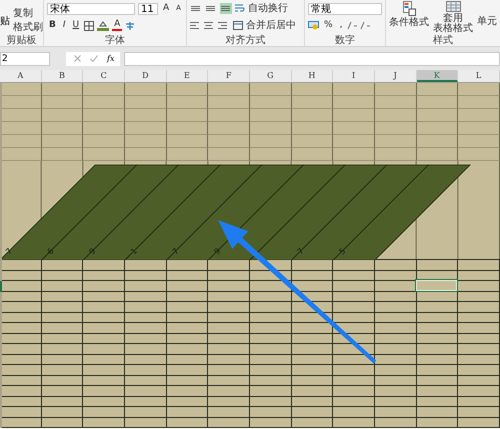 Image resolution: width=500 pixels, height=429 pixels. Describe the element at coordinates (5, 21) in the screenshot. I see `paste-button: 贴` at that location.